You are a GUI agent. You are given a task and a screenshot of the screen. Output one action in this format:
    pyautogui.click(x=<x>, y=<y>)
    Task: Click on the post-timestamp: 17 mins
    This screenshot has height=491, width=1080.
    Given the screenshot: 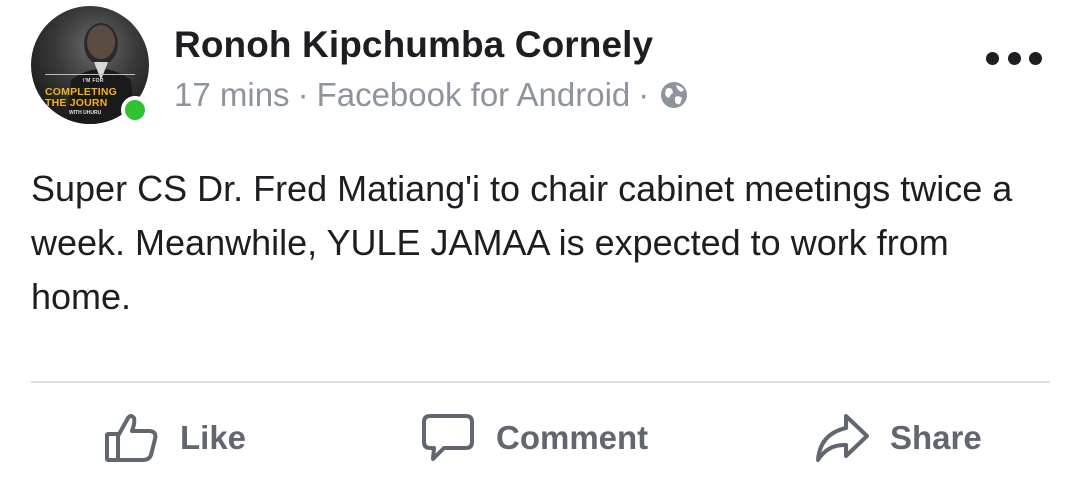 What is the action you would take?
    pyautogui.click(x=232, y=95)
    